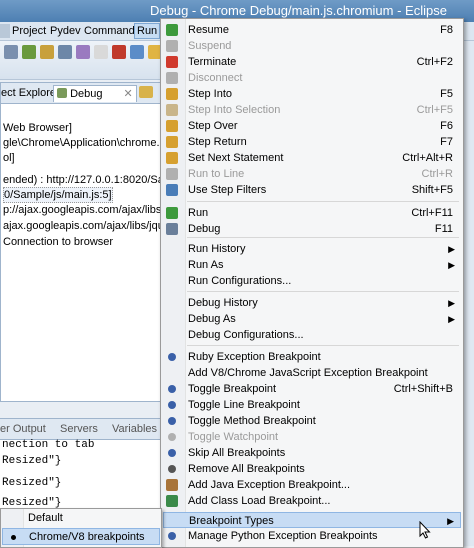 This screenshot has width=474, height=548. I want to click on menu-item-remove-all-breakpoints: Remove All Breakpoints, so click(312, 469).